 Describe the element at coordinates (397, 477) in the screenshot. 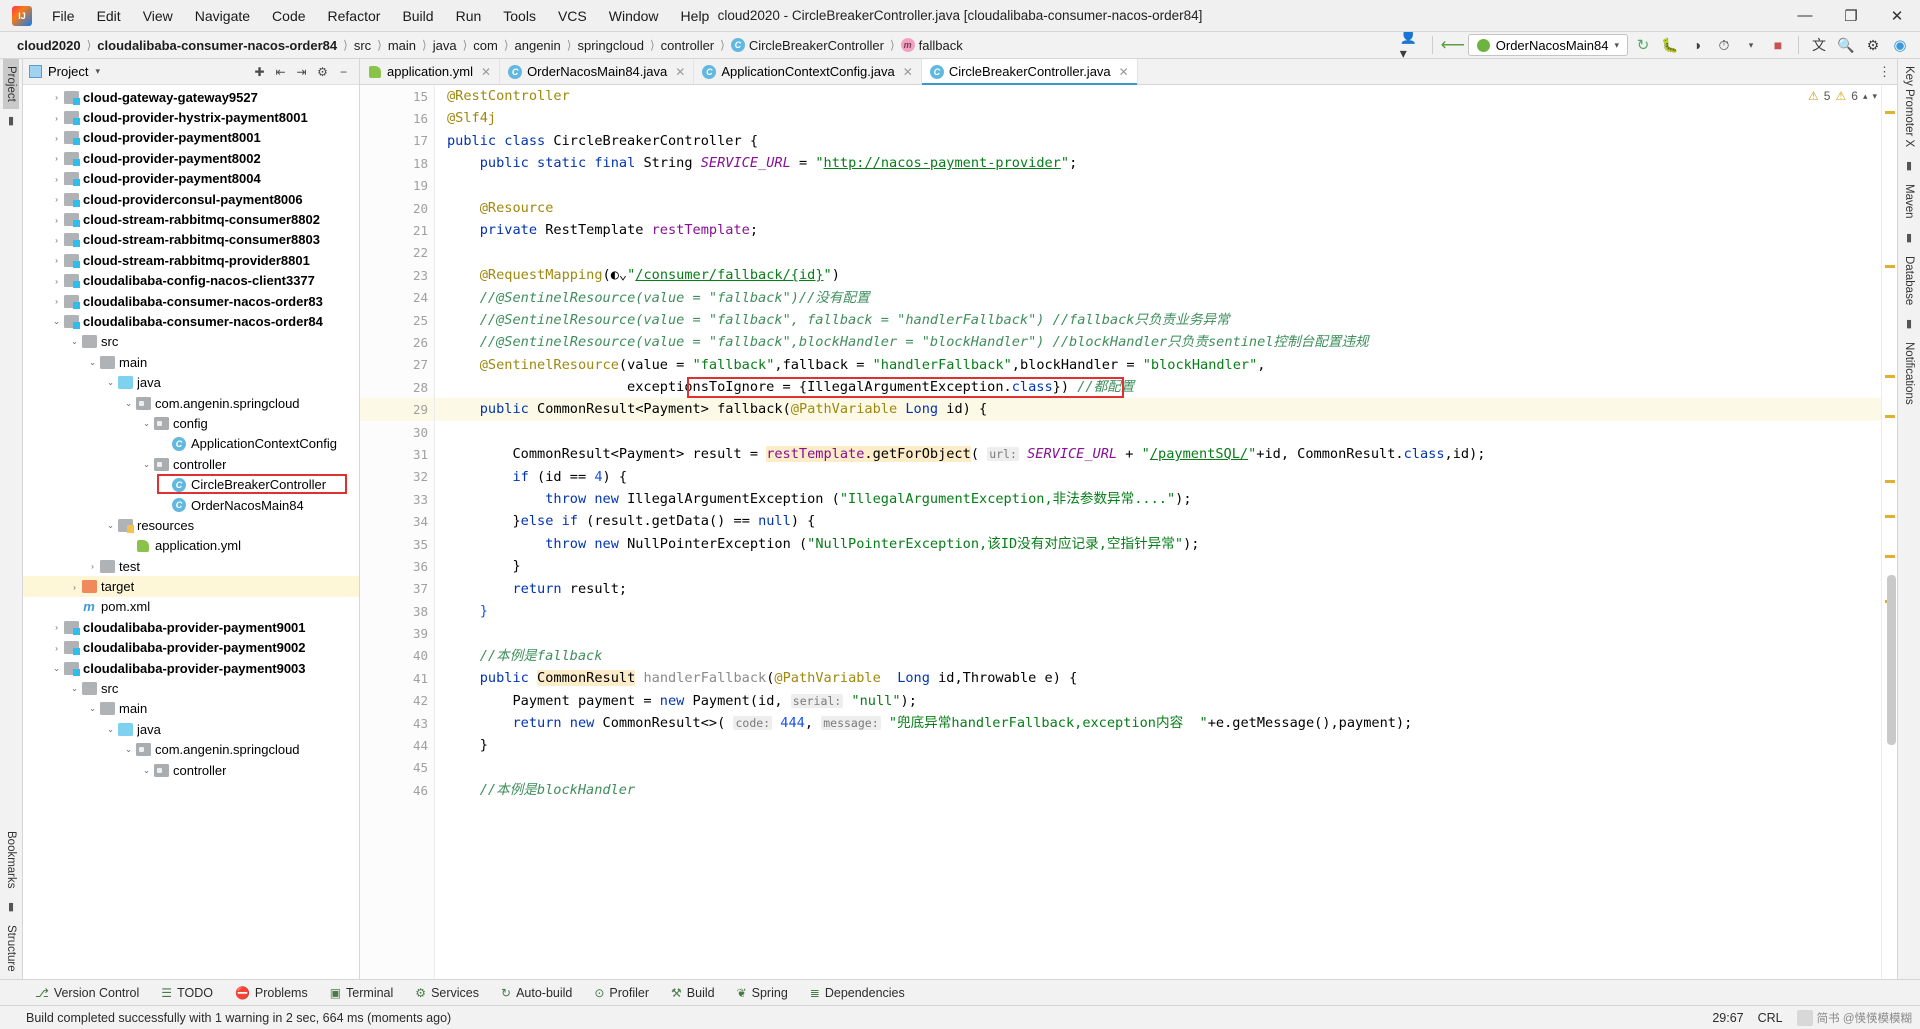

I see `line-number: 32` at that location.